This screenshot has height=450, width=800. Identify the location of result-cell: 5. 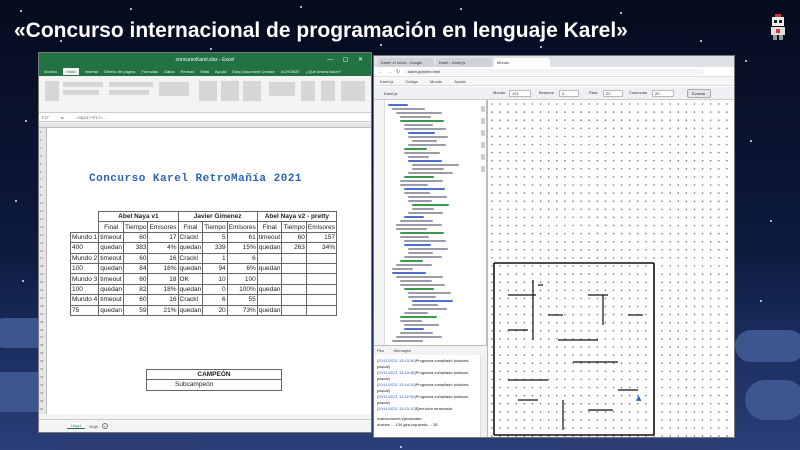
(215, 237).